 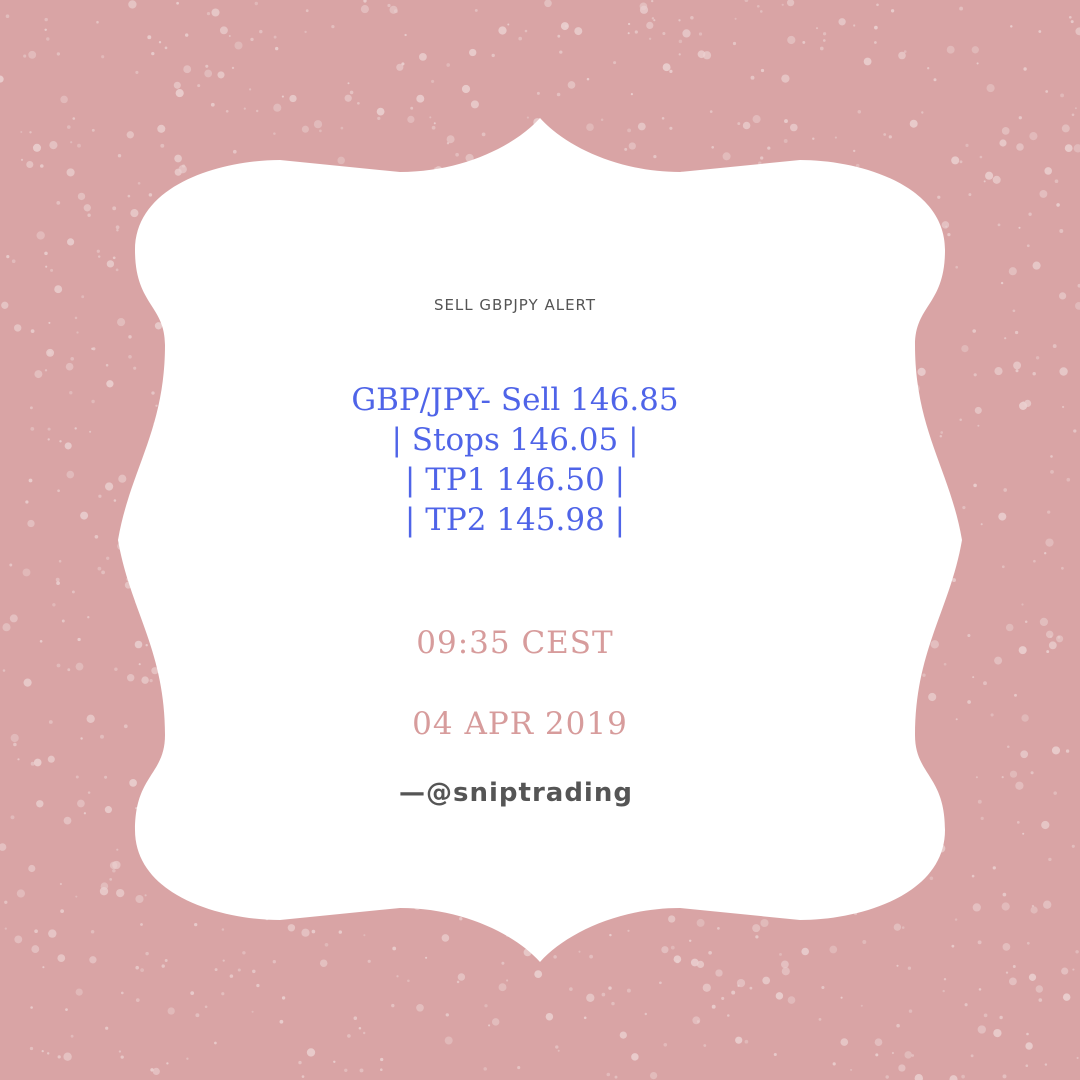 I want to click on signal-line-tp1: | TP1 146.50 |, so click(x=515, y=480).